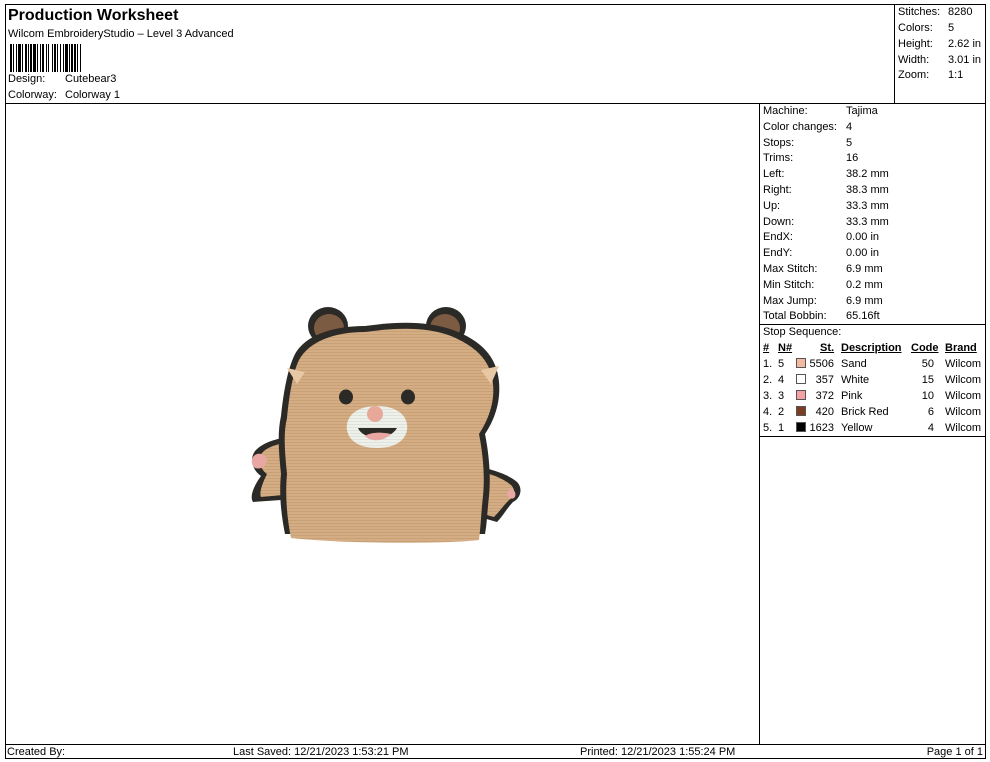 The height and width of the screenshot is (762, 990). I want to click on info-label: Min Stitch:, so click(789, 285).